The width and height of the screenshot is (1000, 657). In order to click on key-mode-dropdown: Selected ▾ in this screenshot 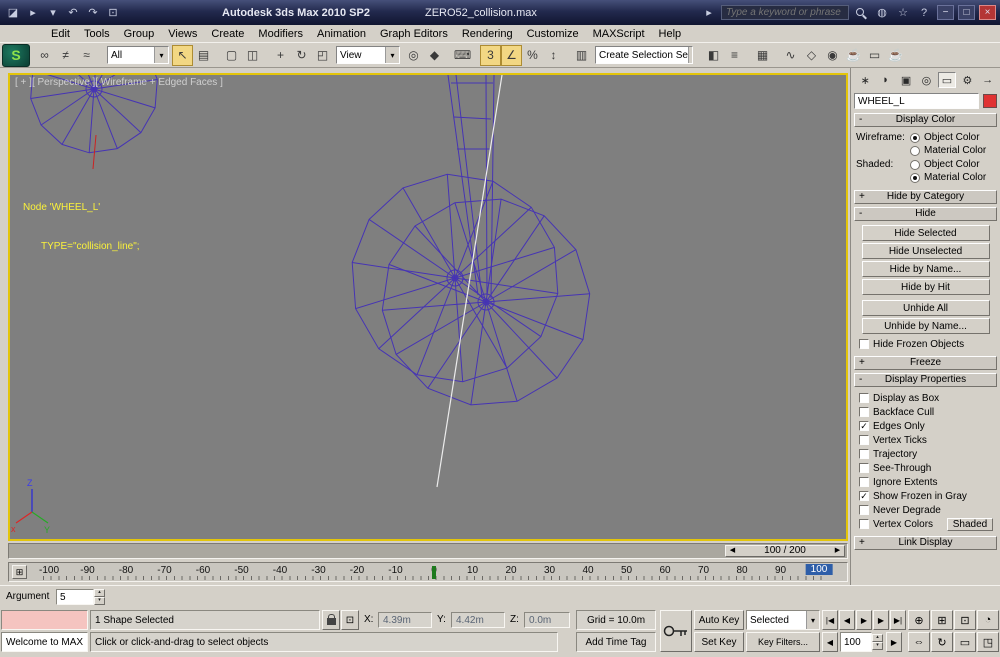, I will do `click(783, 620)`.